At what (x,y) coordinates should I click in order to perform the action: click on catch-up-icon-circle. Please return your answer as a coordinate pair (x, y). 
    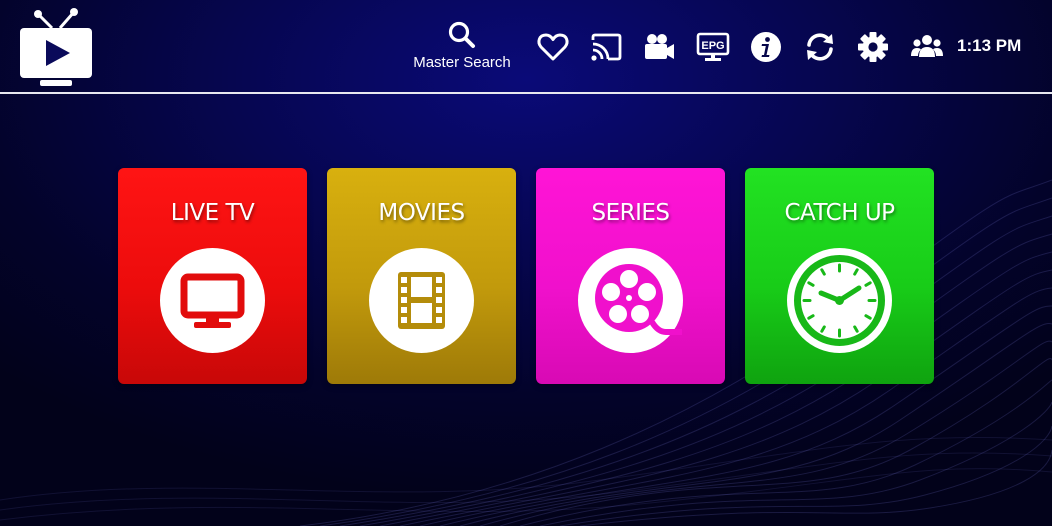
    Looking at the image, I should click on (839, 300).